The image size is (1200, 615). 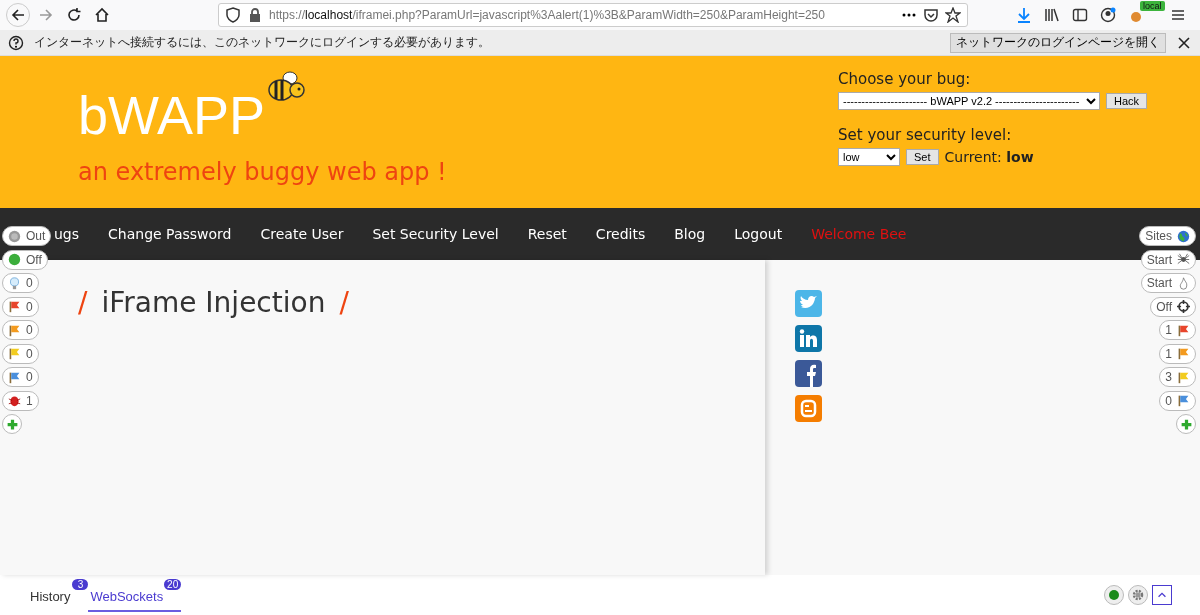 I want to click on hud-button: Out, so click(x=27, y=236).